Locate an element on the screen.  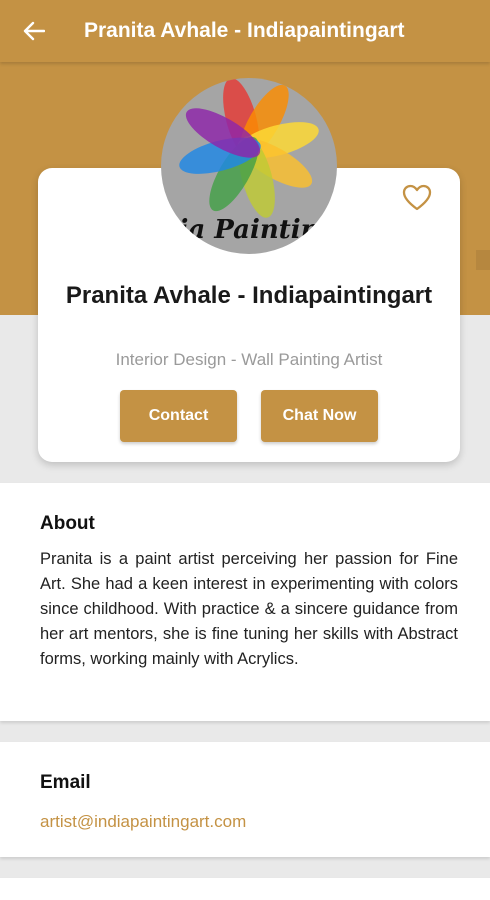
email-link: artist@indiapaintingart.com is located at coordinates (143, 822).